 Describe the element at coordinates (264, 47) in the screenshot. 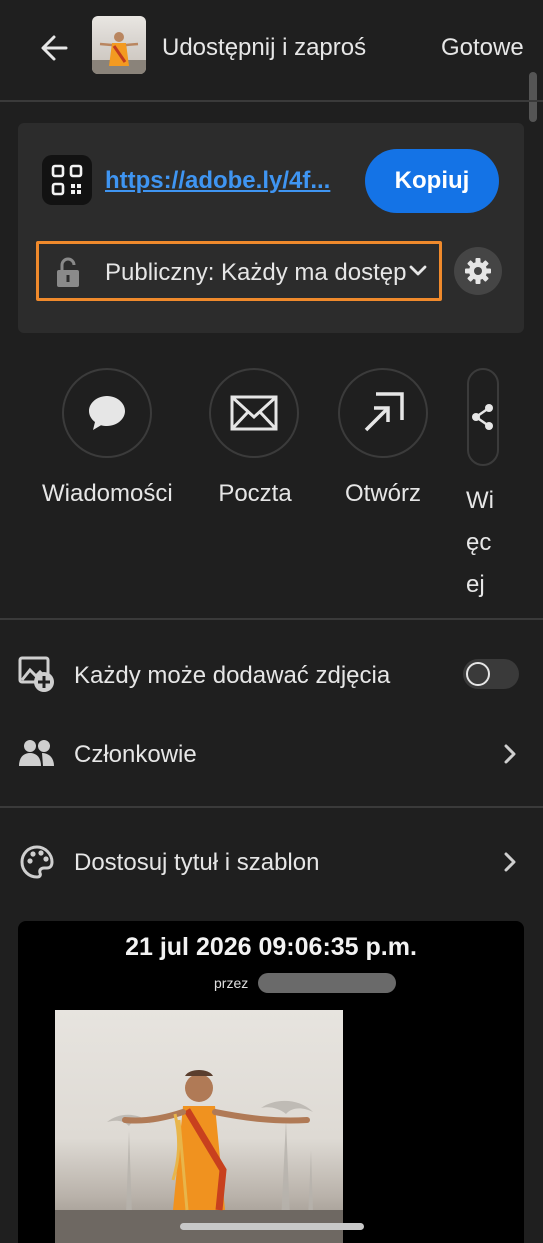

I see `page-title: Udostępnij i zaproś` at that location.